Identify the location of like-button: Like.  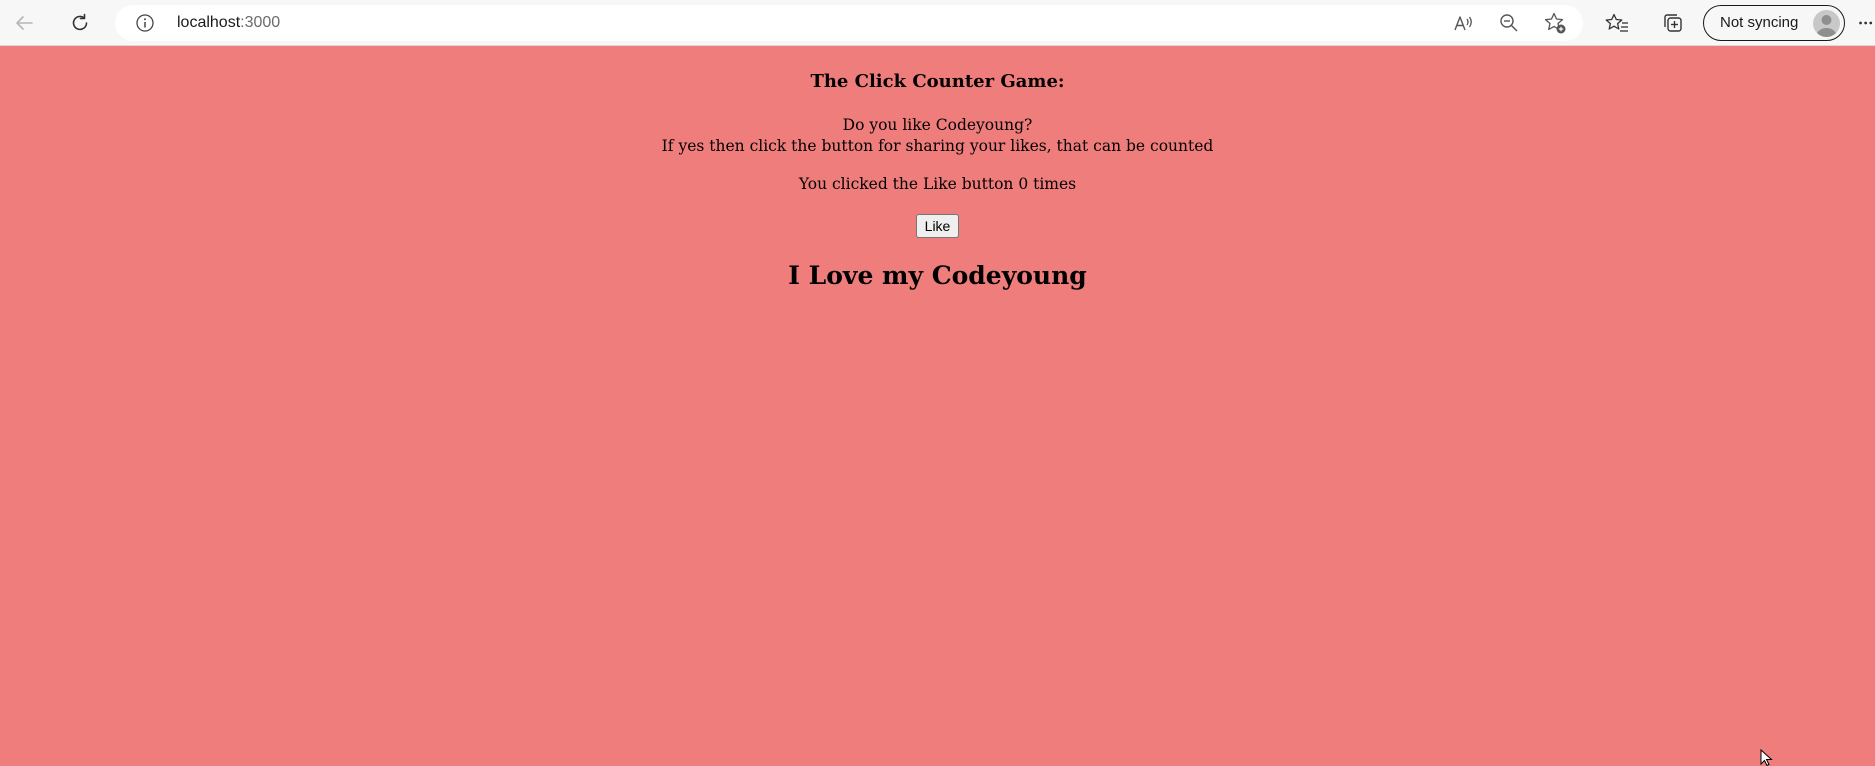
(937, 226).